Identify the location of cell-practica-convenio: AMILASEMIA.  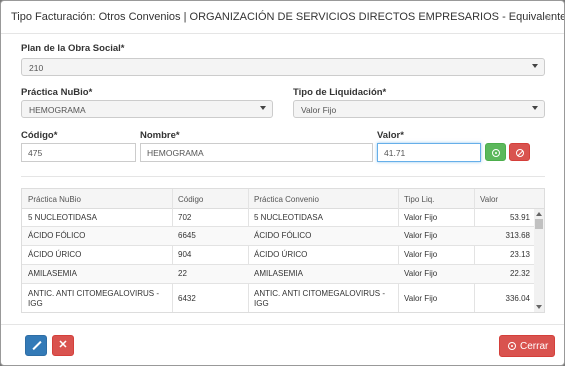
(278, 273).